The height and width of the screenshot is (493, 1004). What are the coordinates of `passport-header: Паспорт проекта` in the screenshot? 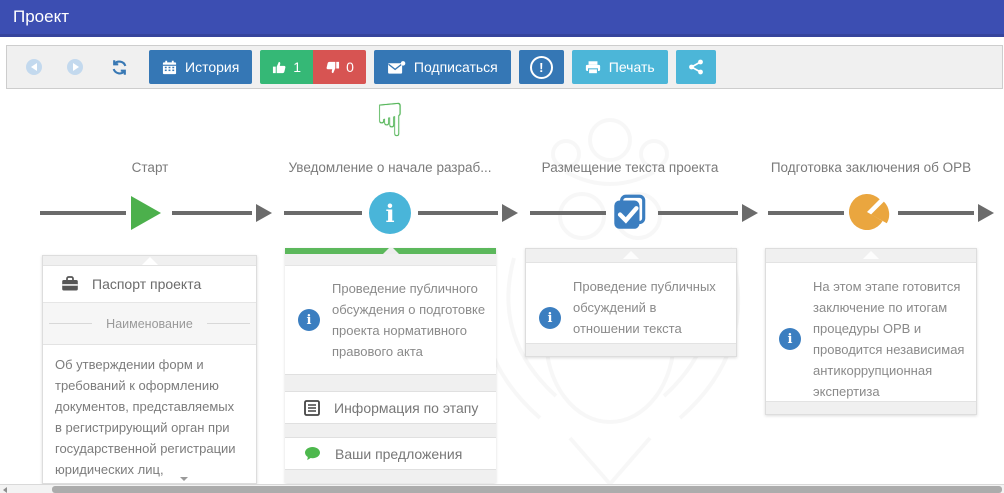 It's located at (149, 284).